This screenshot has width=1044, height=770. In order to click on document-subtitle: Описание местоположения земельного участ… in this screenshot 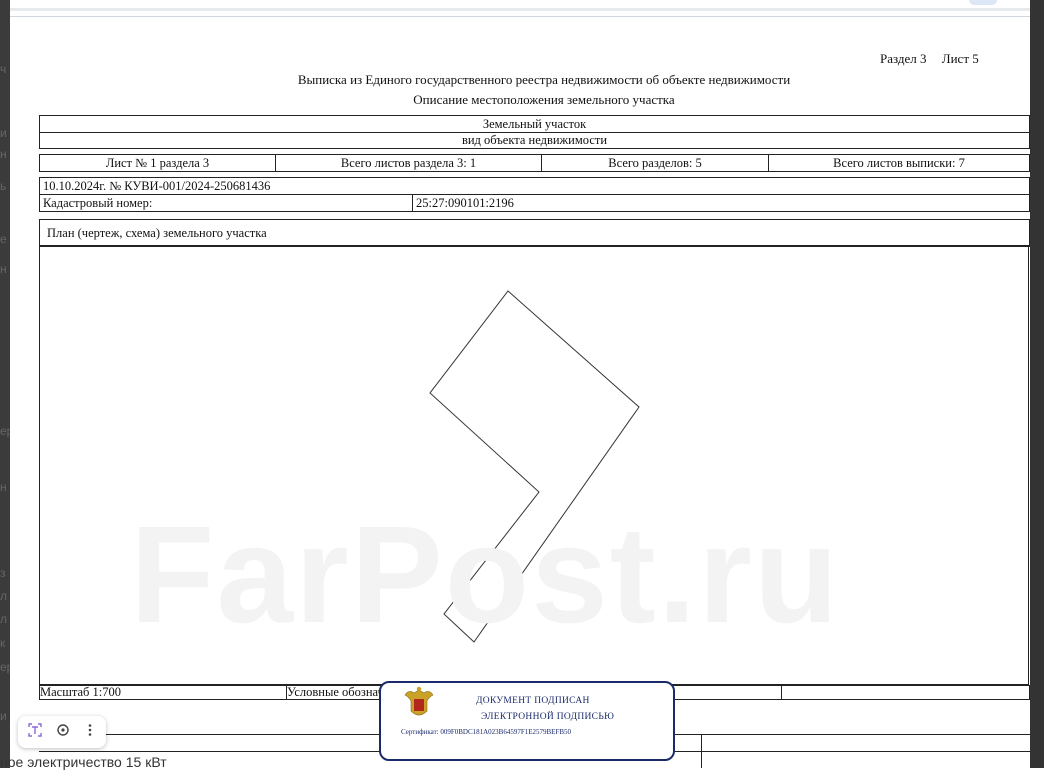, I will do `click(544, 99)`.